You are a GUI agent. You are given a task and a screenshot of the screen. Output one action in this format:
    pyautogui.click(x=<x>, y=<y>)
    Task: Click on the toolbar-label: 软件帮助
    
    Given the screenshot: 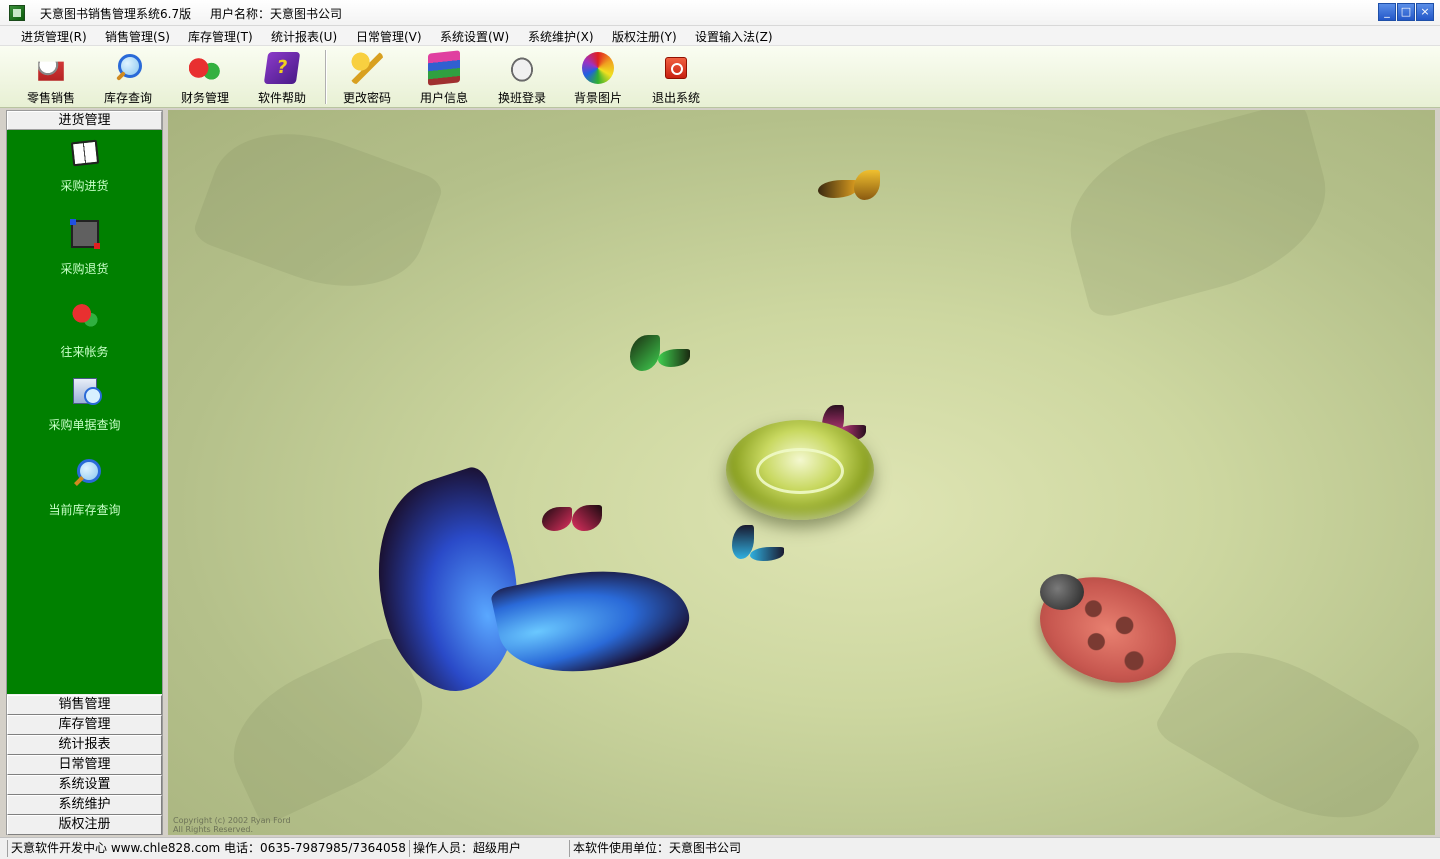 What is the action you would take?
    pyautogui.click(x=281, y=98)
    